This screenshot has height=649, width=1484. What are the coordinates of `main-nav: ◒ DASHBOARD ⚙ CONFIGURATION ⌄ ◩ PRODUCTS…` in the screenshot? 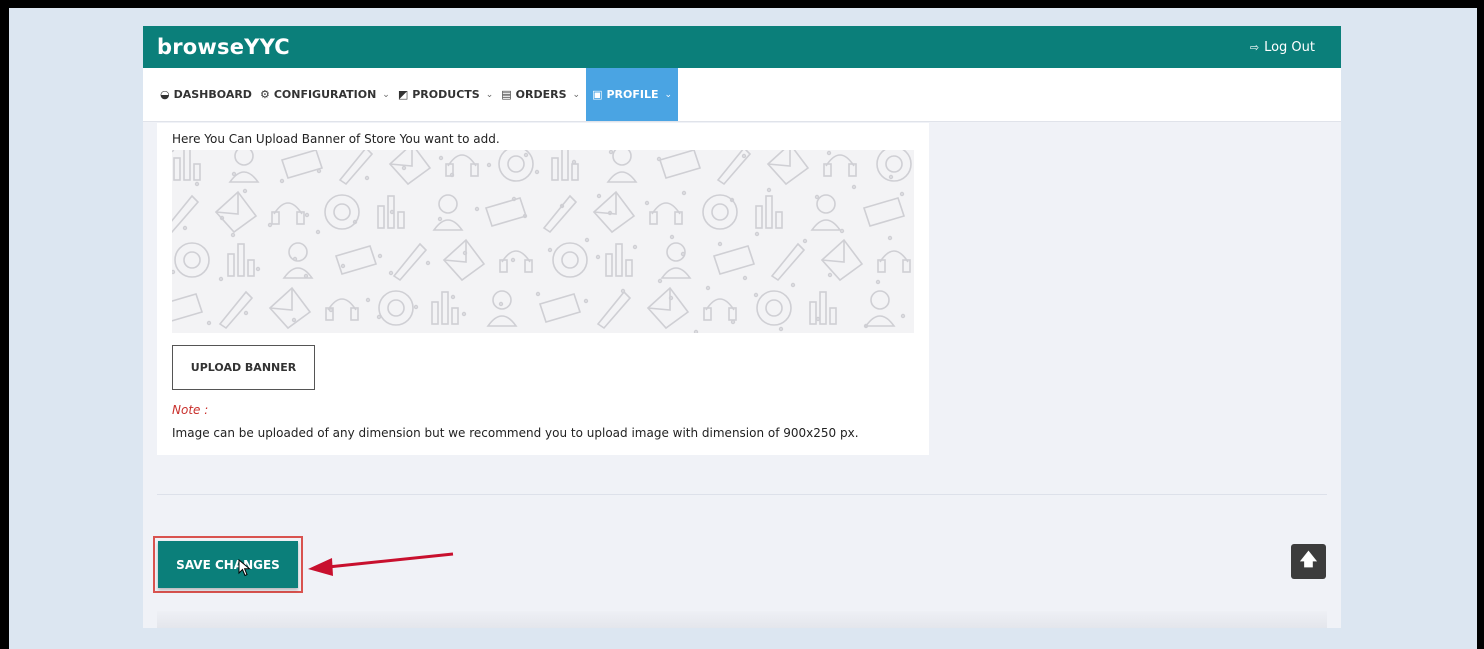 It's located at (742, 95).